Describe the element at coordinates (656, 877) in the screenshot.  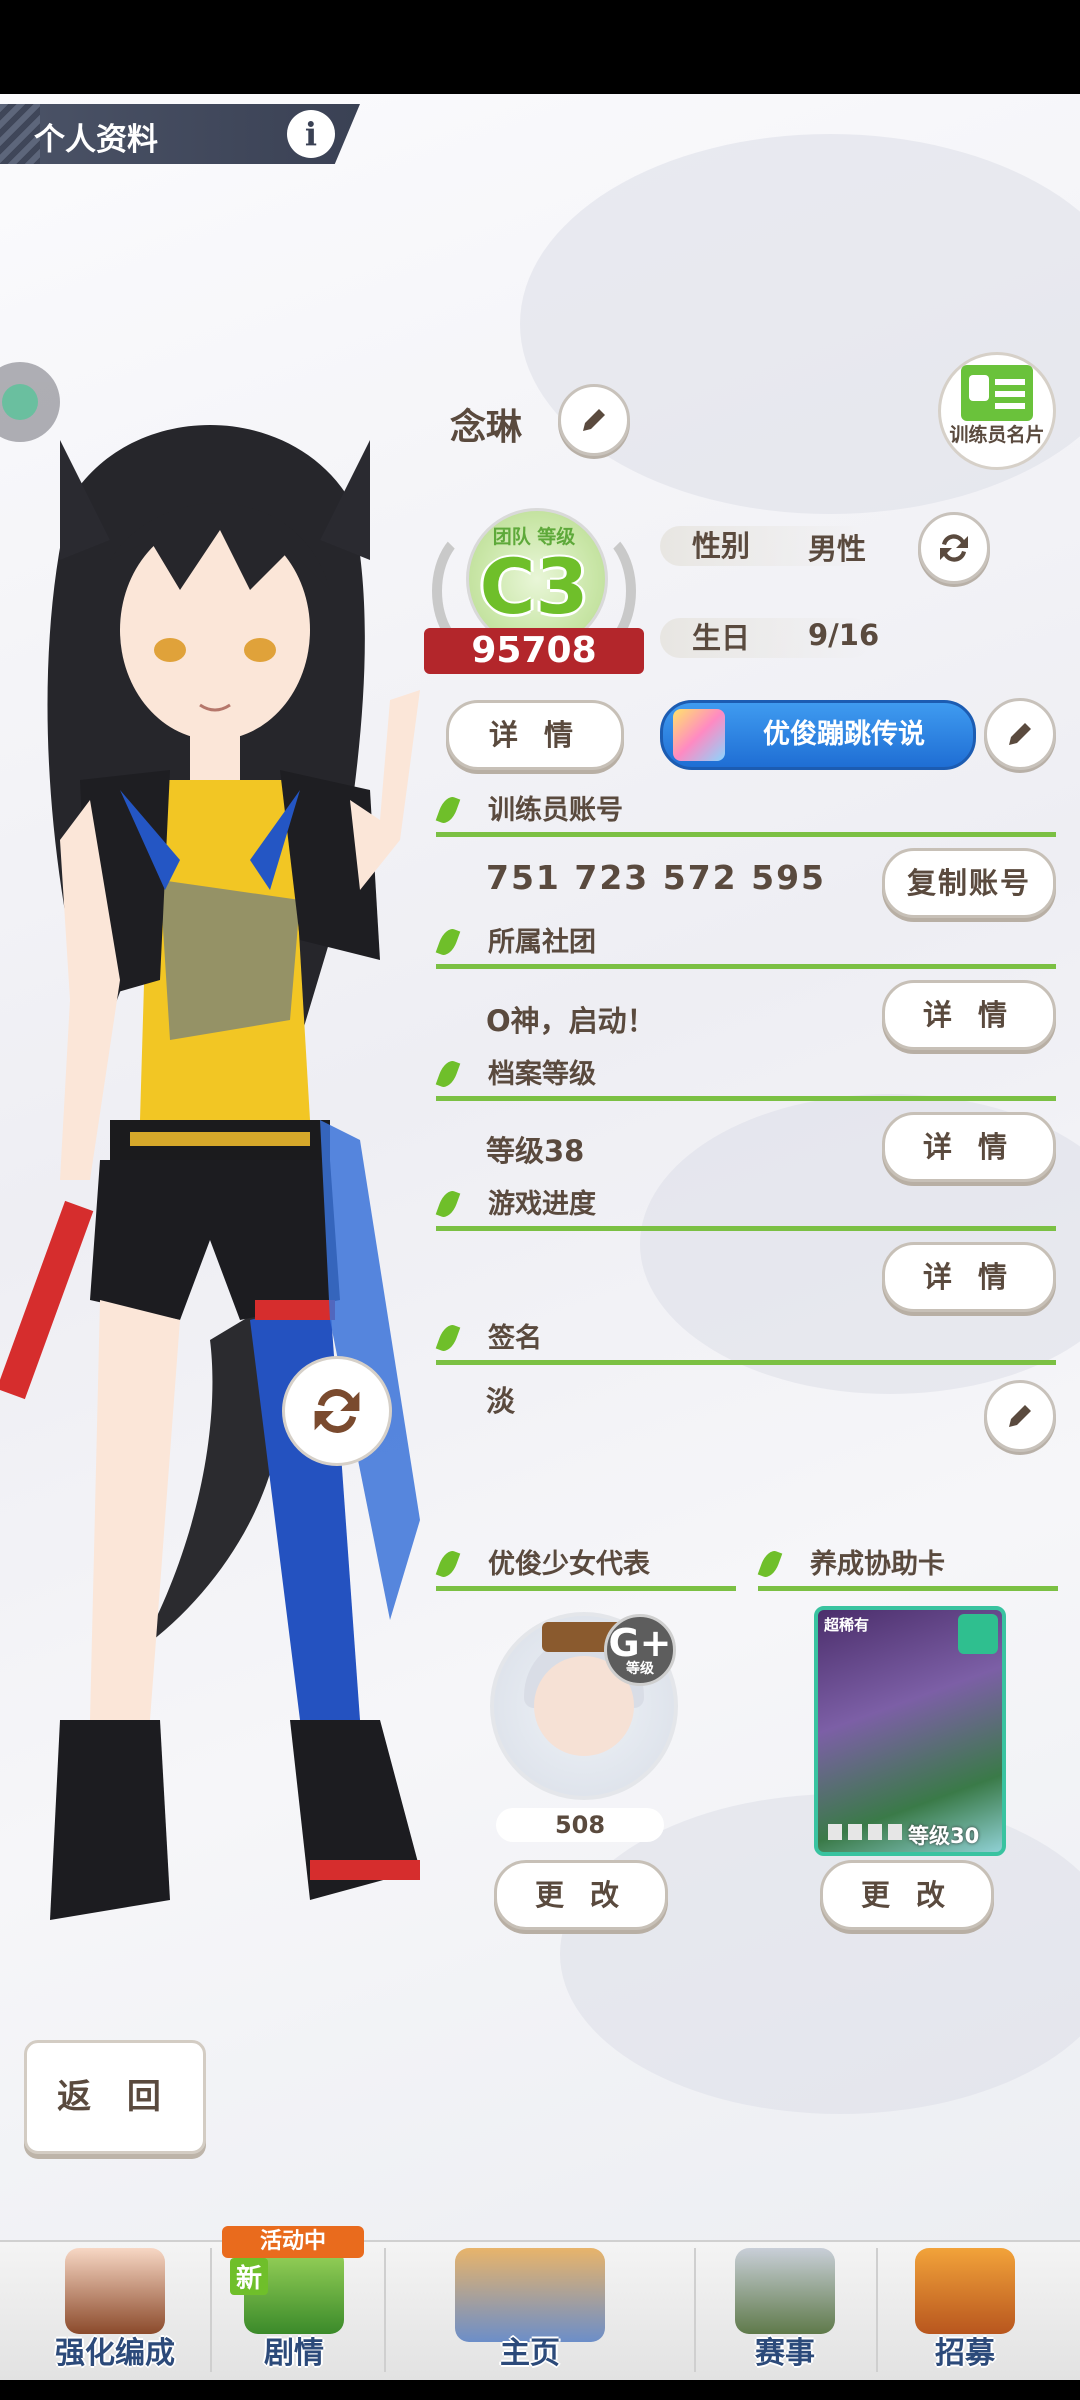
I see `account-number: 751 723 572 595` at that location.